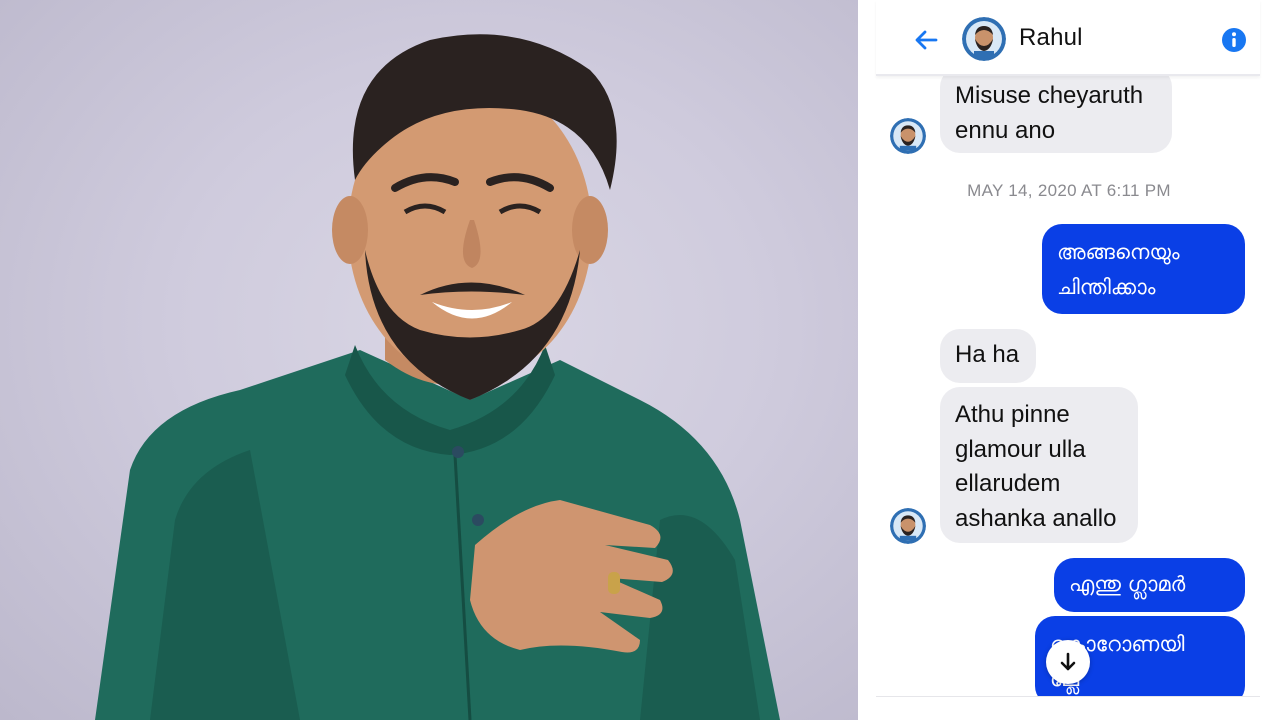 The height and width of the screenshot is (720, 1280). I want to click on message-line: ashanka anallo, so click(1036, 518).